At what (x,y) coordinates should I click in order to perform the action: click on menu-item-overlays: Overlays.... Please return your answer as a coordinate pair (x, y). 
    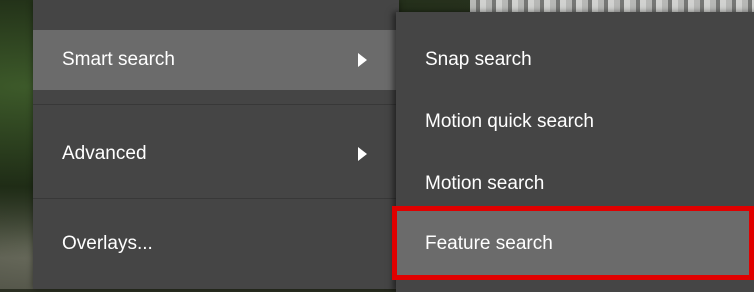
    Looking at the image, I should click on (216, 244).